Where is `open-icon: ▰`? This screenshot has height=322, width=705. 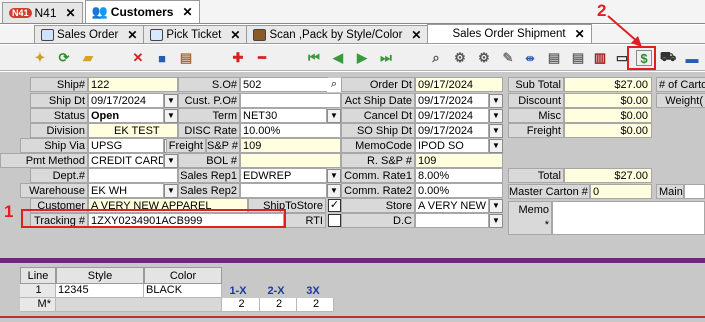 open-icon: ▰ is located at coordinates (88, 58).